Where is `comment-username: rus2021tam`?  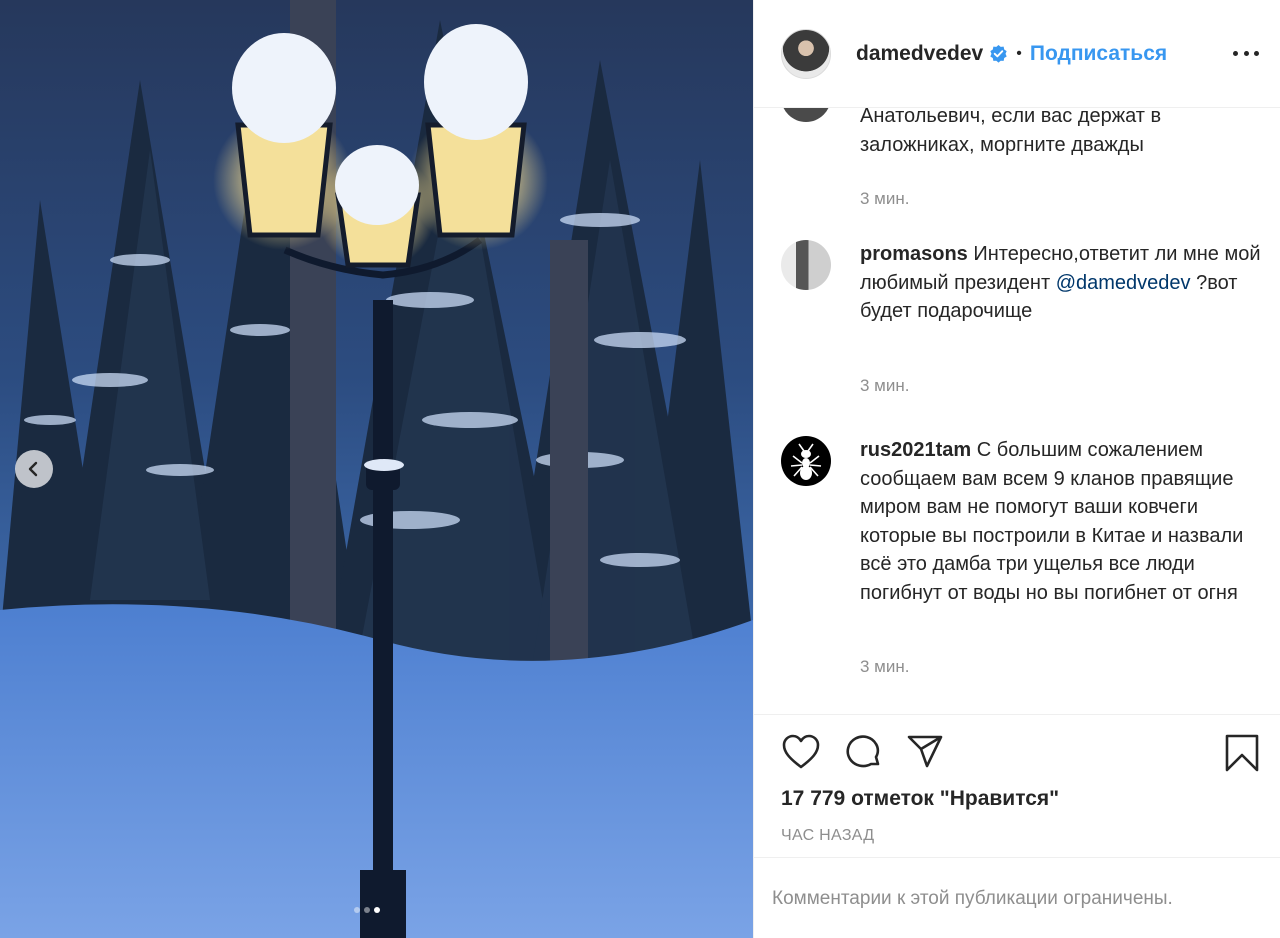 comment-username: rus2021tam is located at coordinates (915, 450).